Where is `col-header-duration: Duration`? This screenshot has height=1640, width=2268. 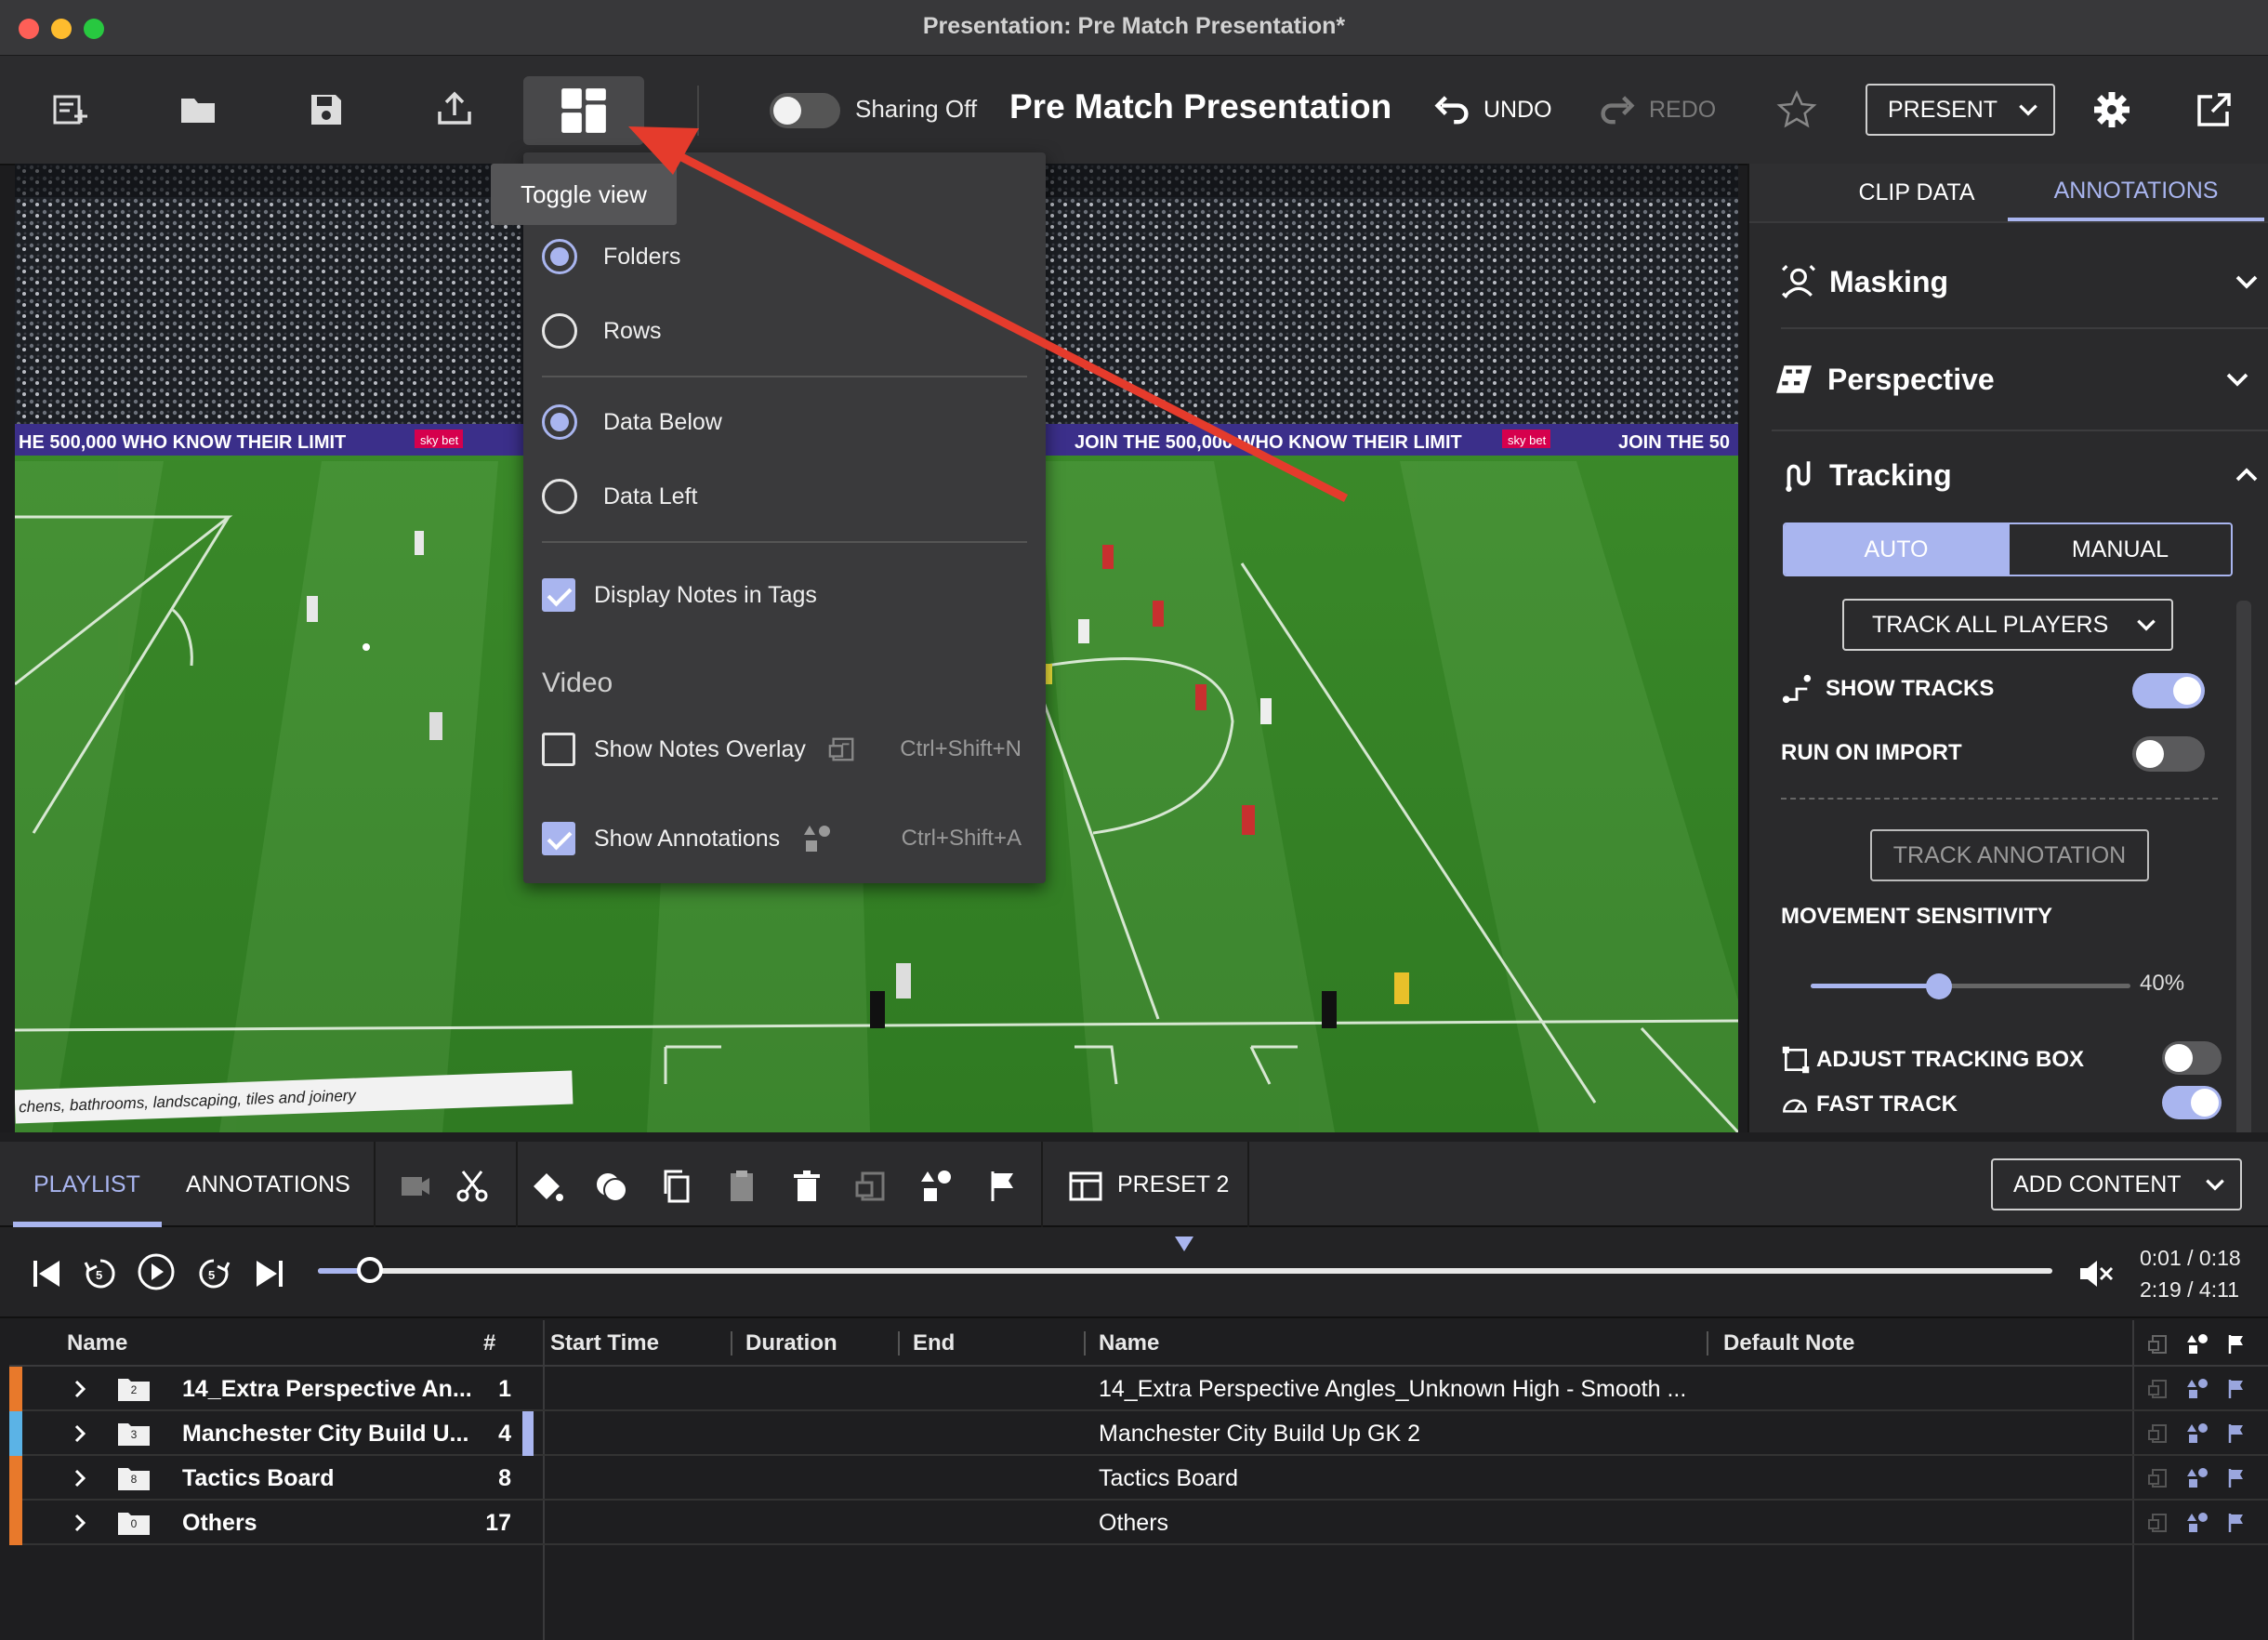
col-header-duration: Duration is located at coordinates (791, 1344).